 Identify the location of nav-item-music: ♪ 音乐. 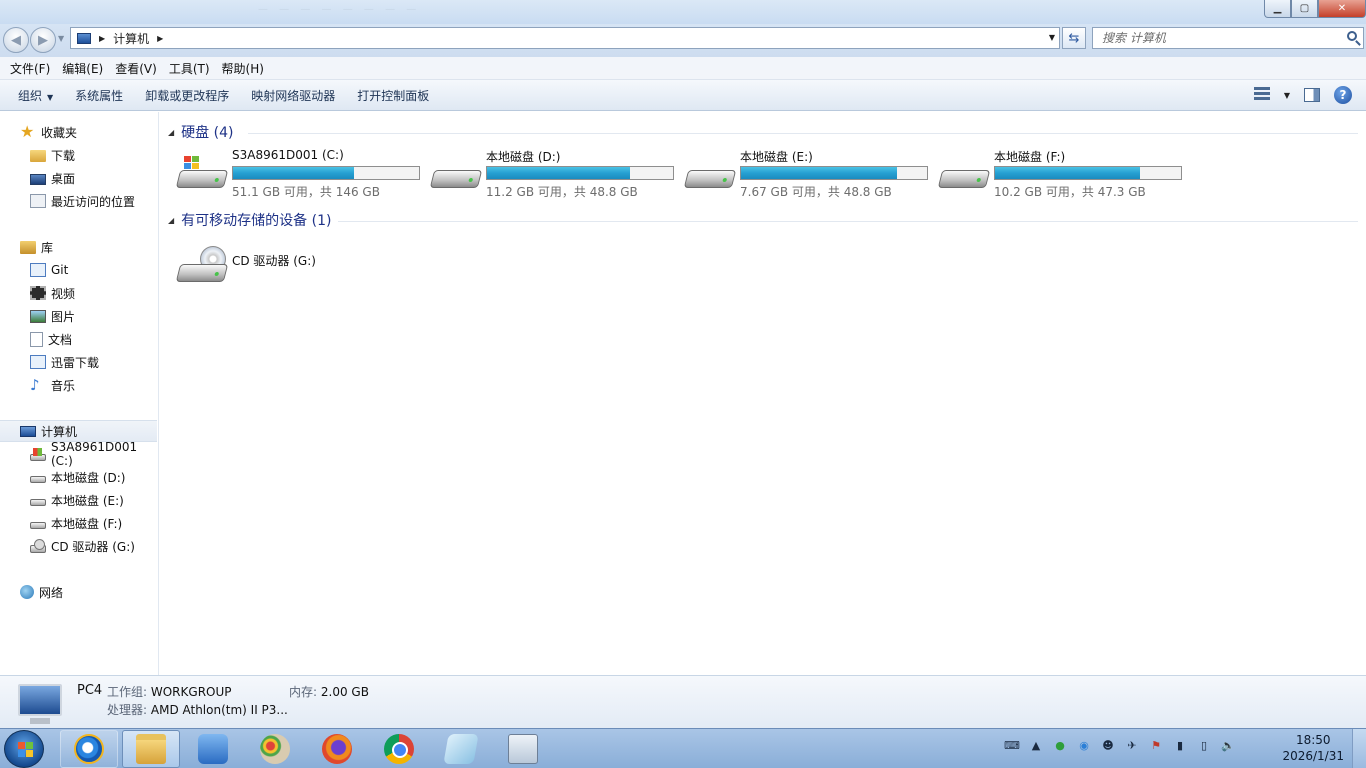
(78, 385).